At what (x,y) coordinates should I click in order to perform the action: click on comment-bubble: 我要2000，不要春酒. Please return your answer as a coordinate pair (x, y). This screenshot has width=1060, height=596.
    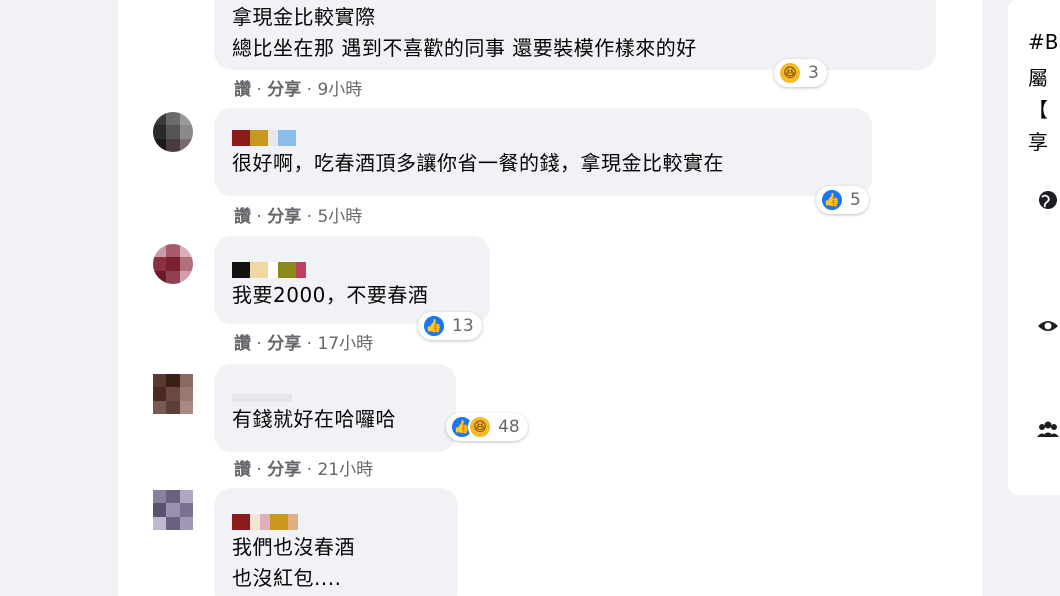
    Looking at the image, I should click on (352, 280).